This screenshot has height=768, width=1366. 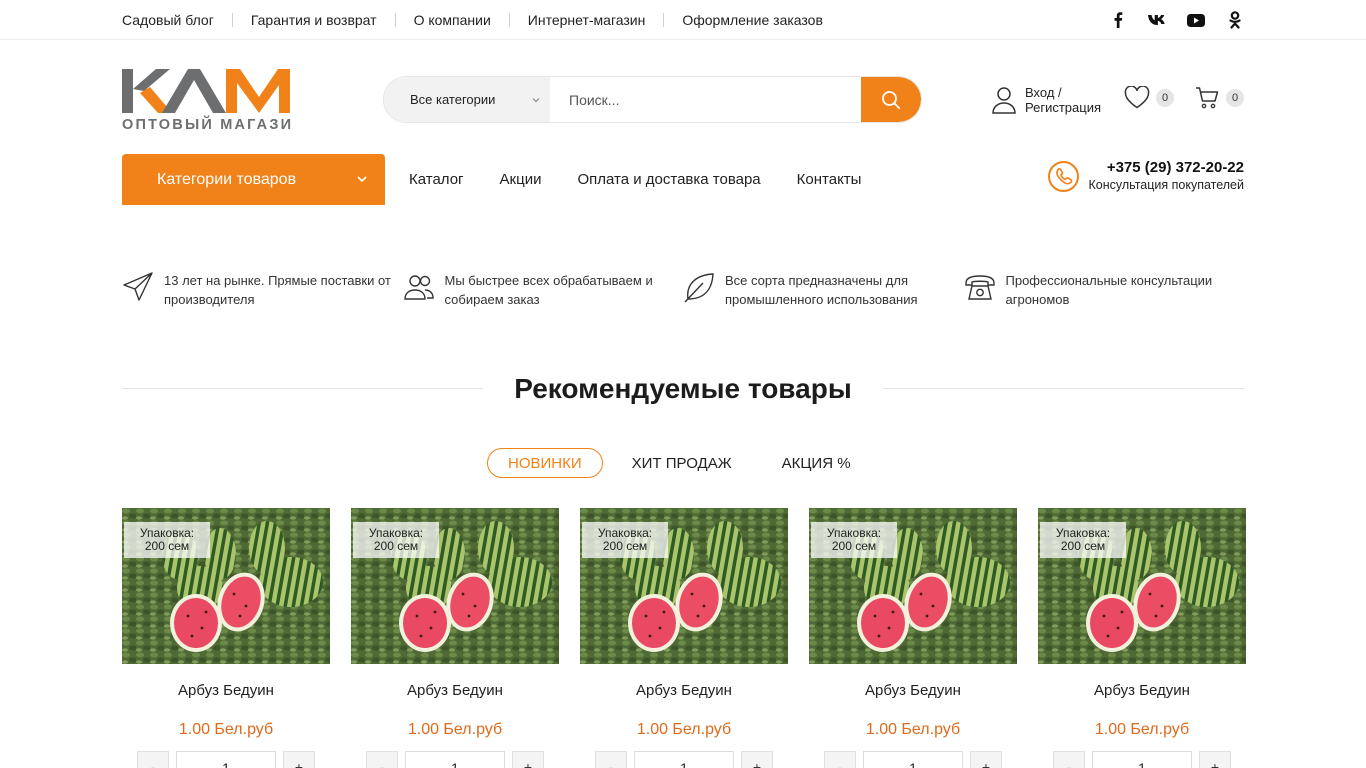 I want to click on top-link-about: О компании, so click(x=452, y=20).